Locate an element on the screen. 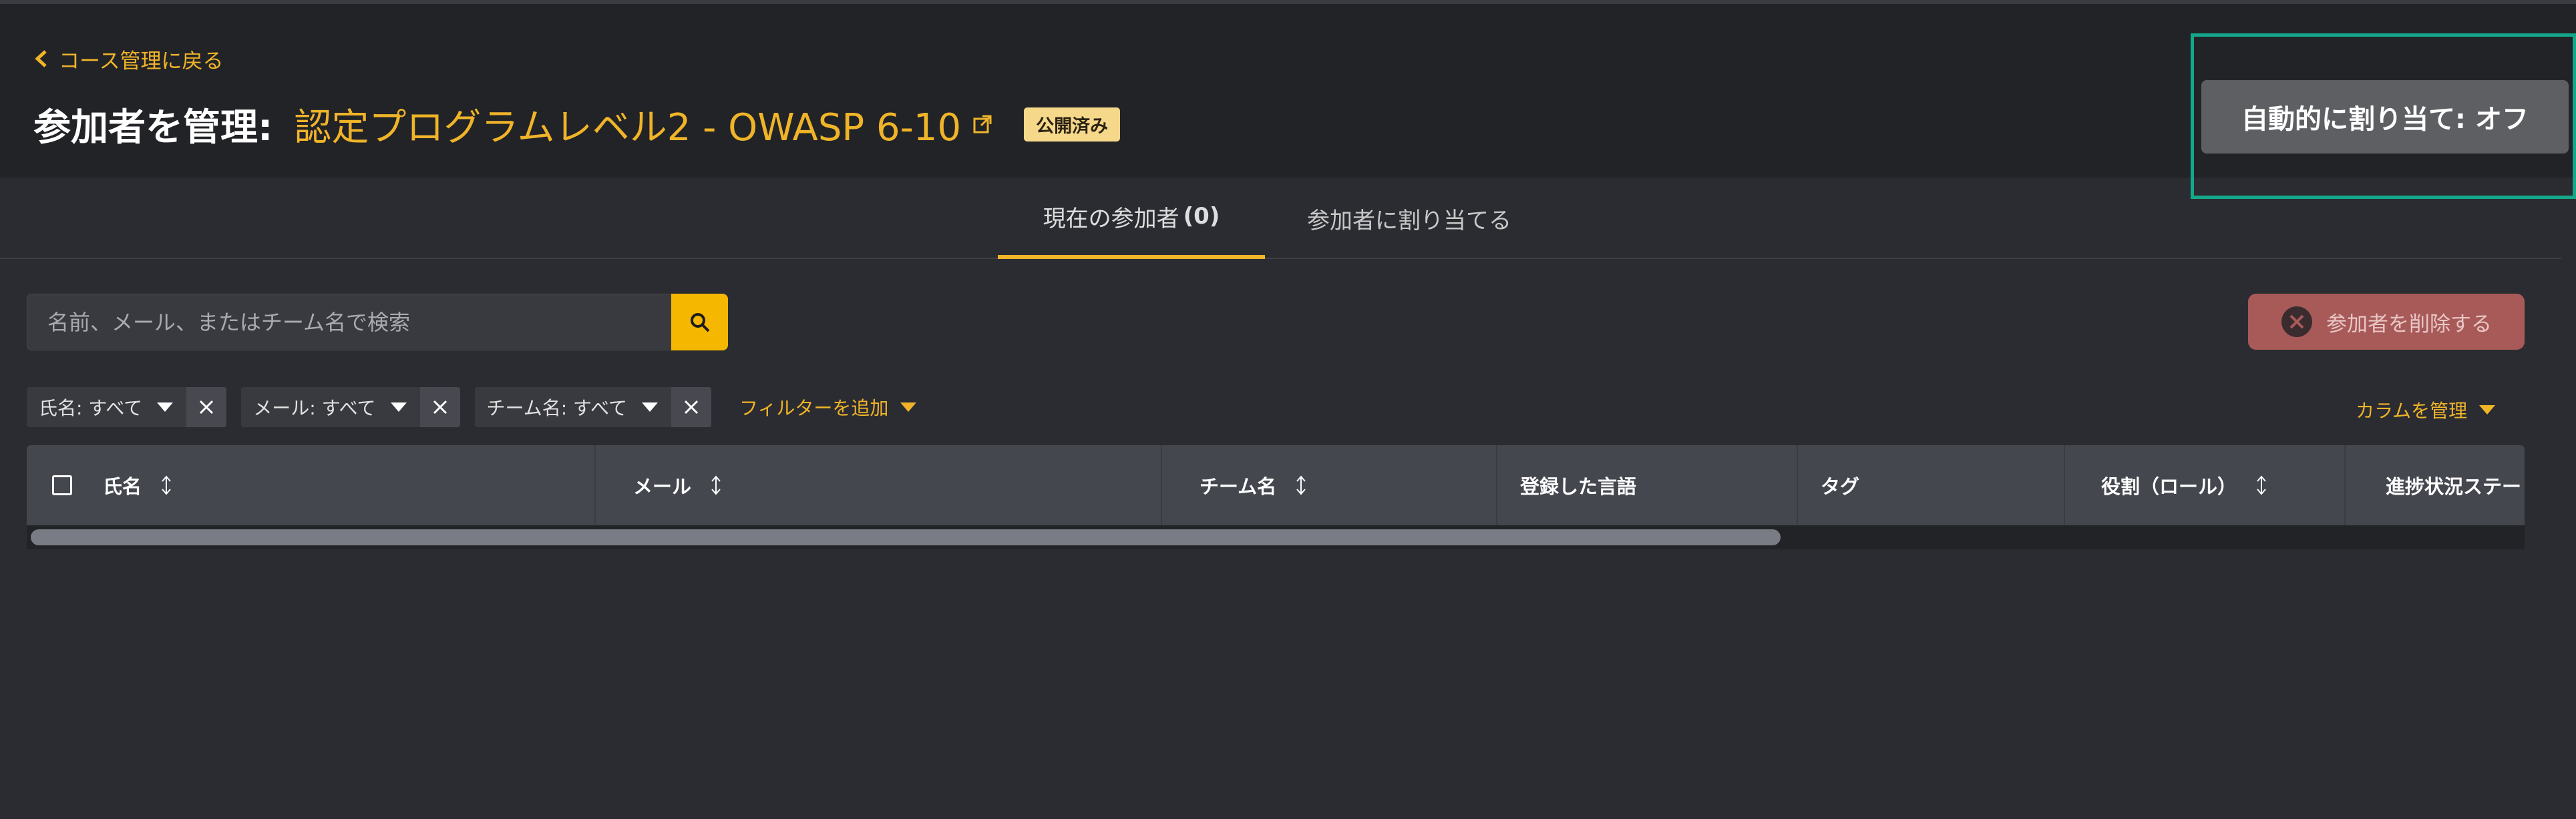  external-link-icon is located at coordinates (983, 124).